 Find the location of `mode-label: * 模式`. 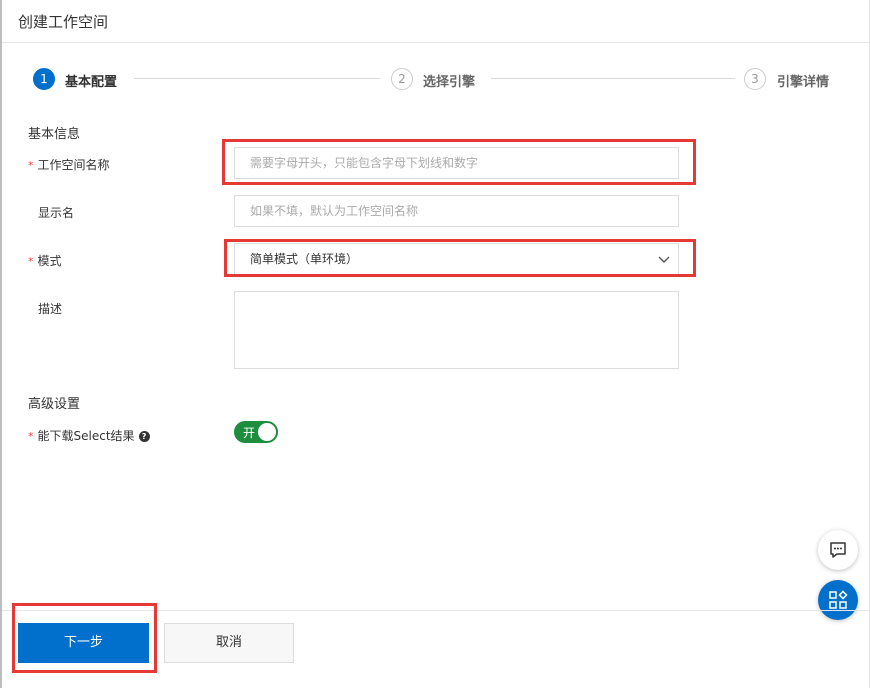

mode-label: * 模式 is located at coordinates (45, 260).